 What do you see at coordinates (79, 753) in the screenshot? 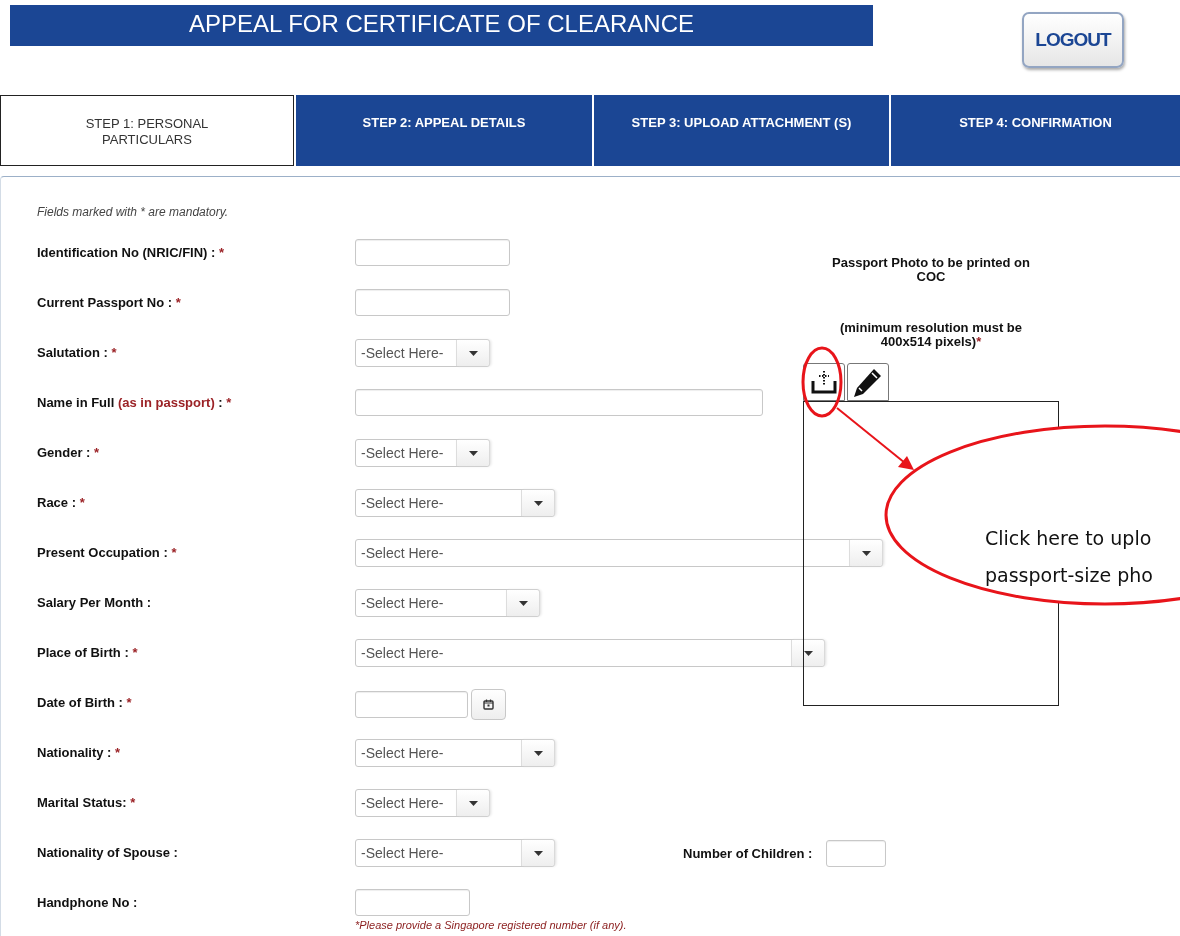
I see `field-label: Nationality : *` at bounding box center [79, 753].